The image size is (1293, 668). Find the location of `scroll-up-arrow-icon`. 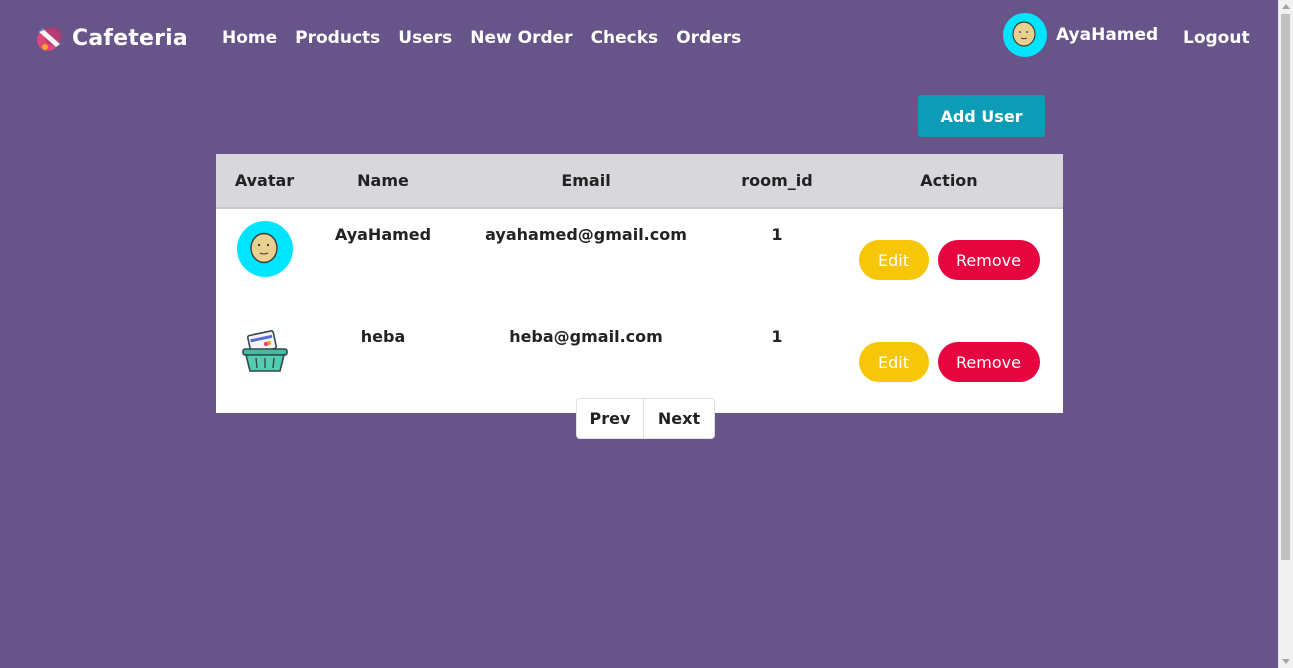

scroll-up-arrow-icon is located at coordinates (1286, 6).